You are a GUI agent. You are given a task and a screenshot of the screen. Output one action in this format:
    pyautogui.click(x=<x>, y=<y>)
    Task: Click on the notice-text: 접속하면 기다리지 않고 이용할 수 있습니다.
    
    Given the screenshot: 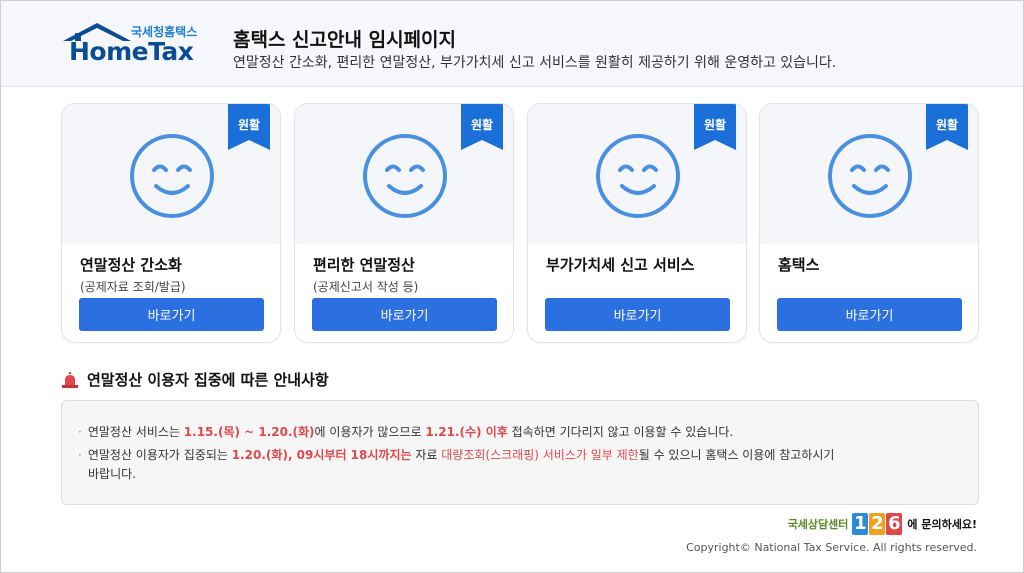 What is the action you would take?
    pyautogui.click(x=620, y=432)
    